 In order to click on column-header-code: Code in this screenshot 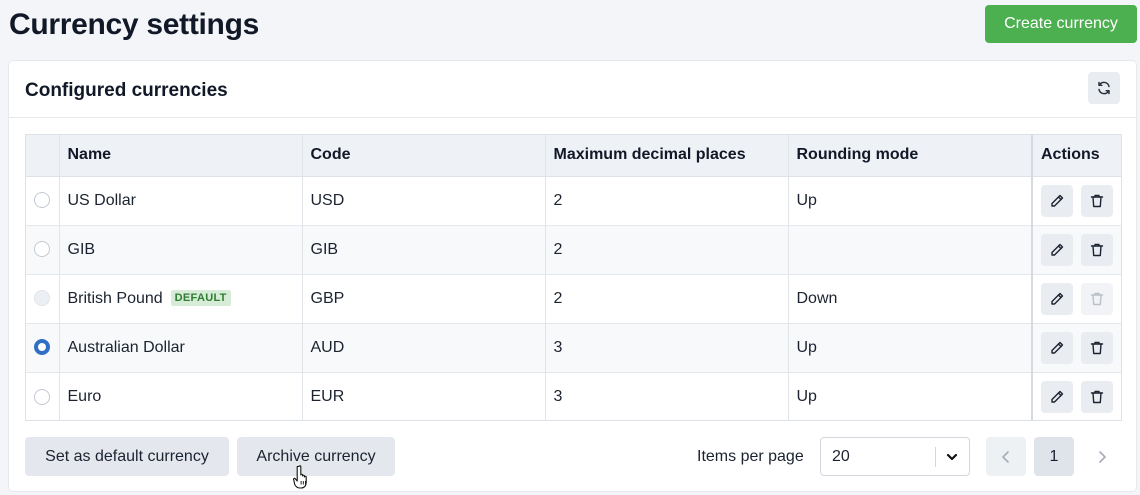, I will do `click(424, 156)`.